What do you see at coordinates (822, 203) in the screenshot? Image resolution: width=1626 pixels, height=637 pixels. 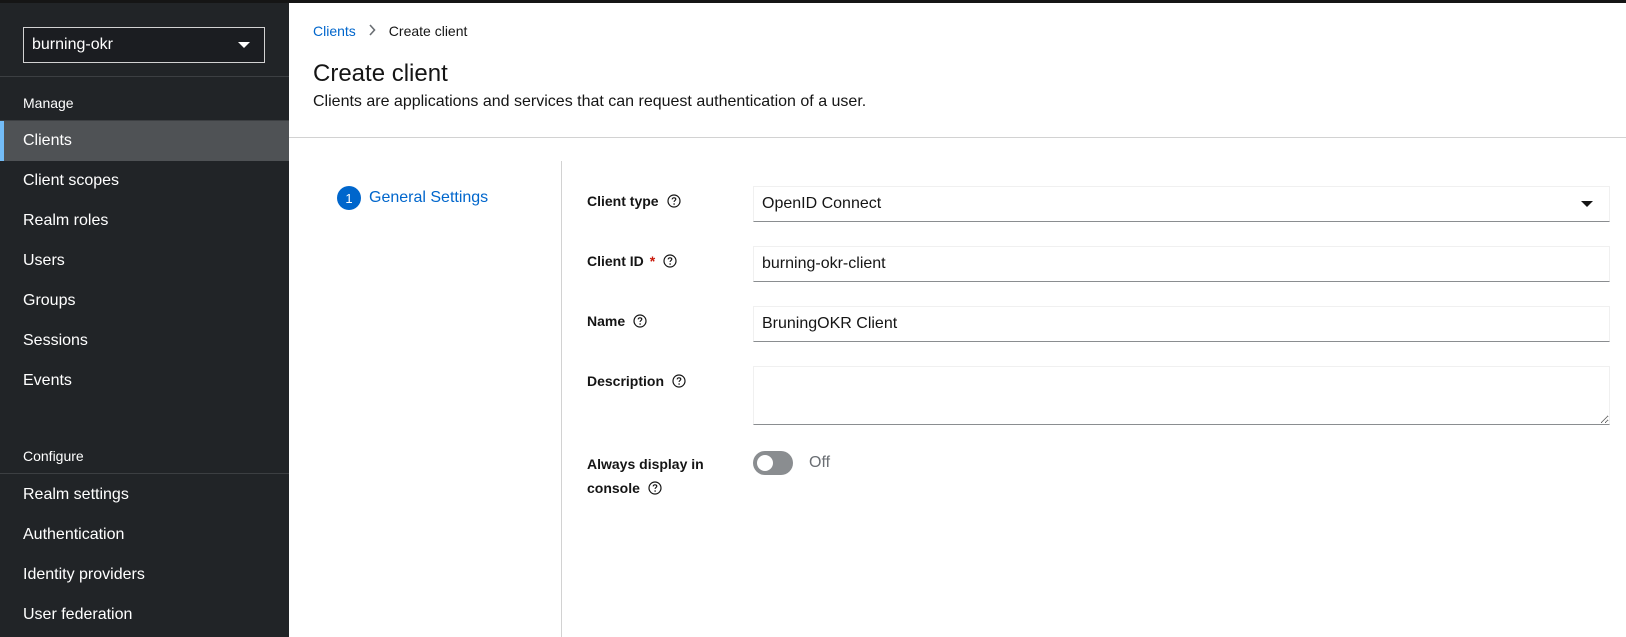 I see `client-type-value: OpenID Connect` at bounding box center [822, 203].